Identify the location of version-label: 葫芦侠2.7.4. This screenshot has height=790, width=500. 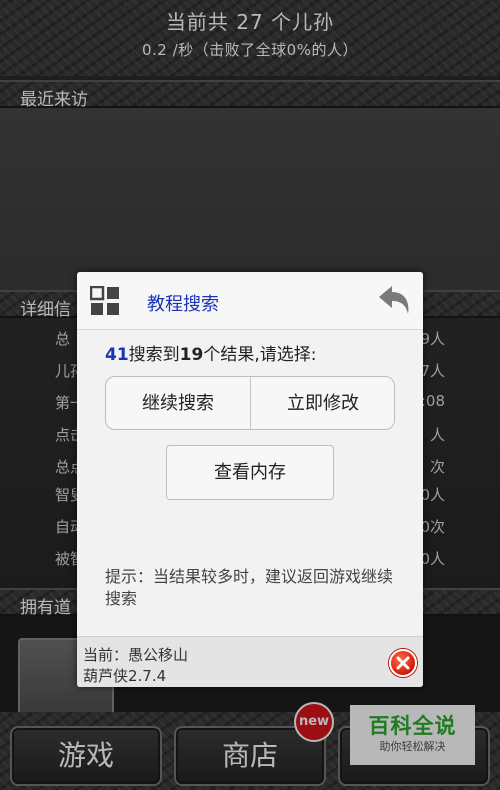
(125, 676).